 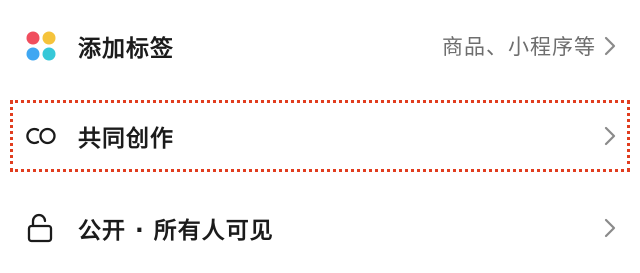 What do you see at coordinates (41, 46) in the screenshot?
I see `colorful-dots-icon` at bounding box center [41, 46].